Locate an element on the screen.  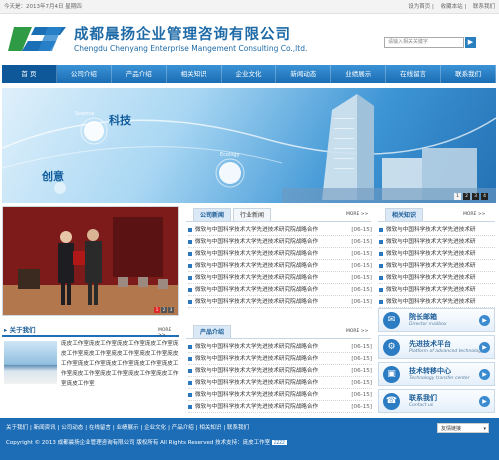
news-tabs: 公司新闻 行业新闻 is located at coordinates (233, 214).